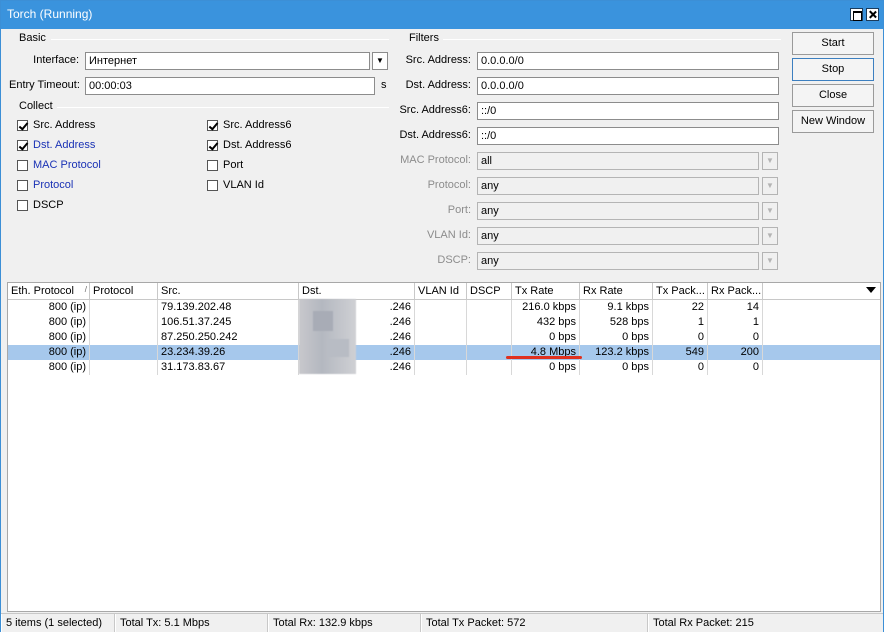  Describe the element at coordinates (249, 125) in the screenshot. I see `collect-src-address6-checkbox: Src. Address6` at that location.